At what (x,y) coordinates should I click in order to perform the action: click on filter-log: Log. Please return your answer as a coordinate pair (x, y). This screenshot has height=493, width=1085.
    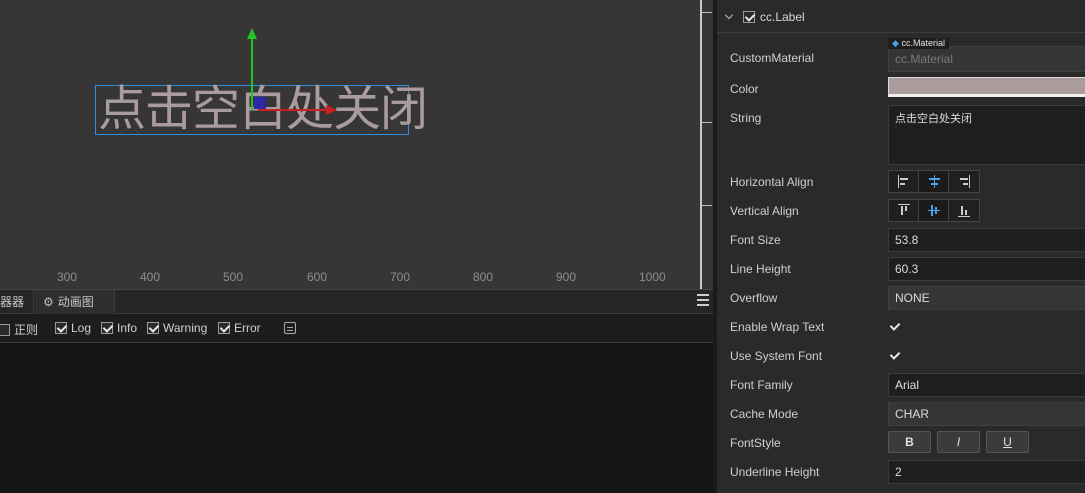
    Looking at the image, I should click on (73, 328).